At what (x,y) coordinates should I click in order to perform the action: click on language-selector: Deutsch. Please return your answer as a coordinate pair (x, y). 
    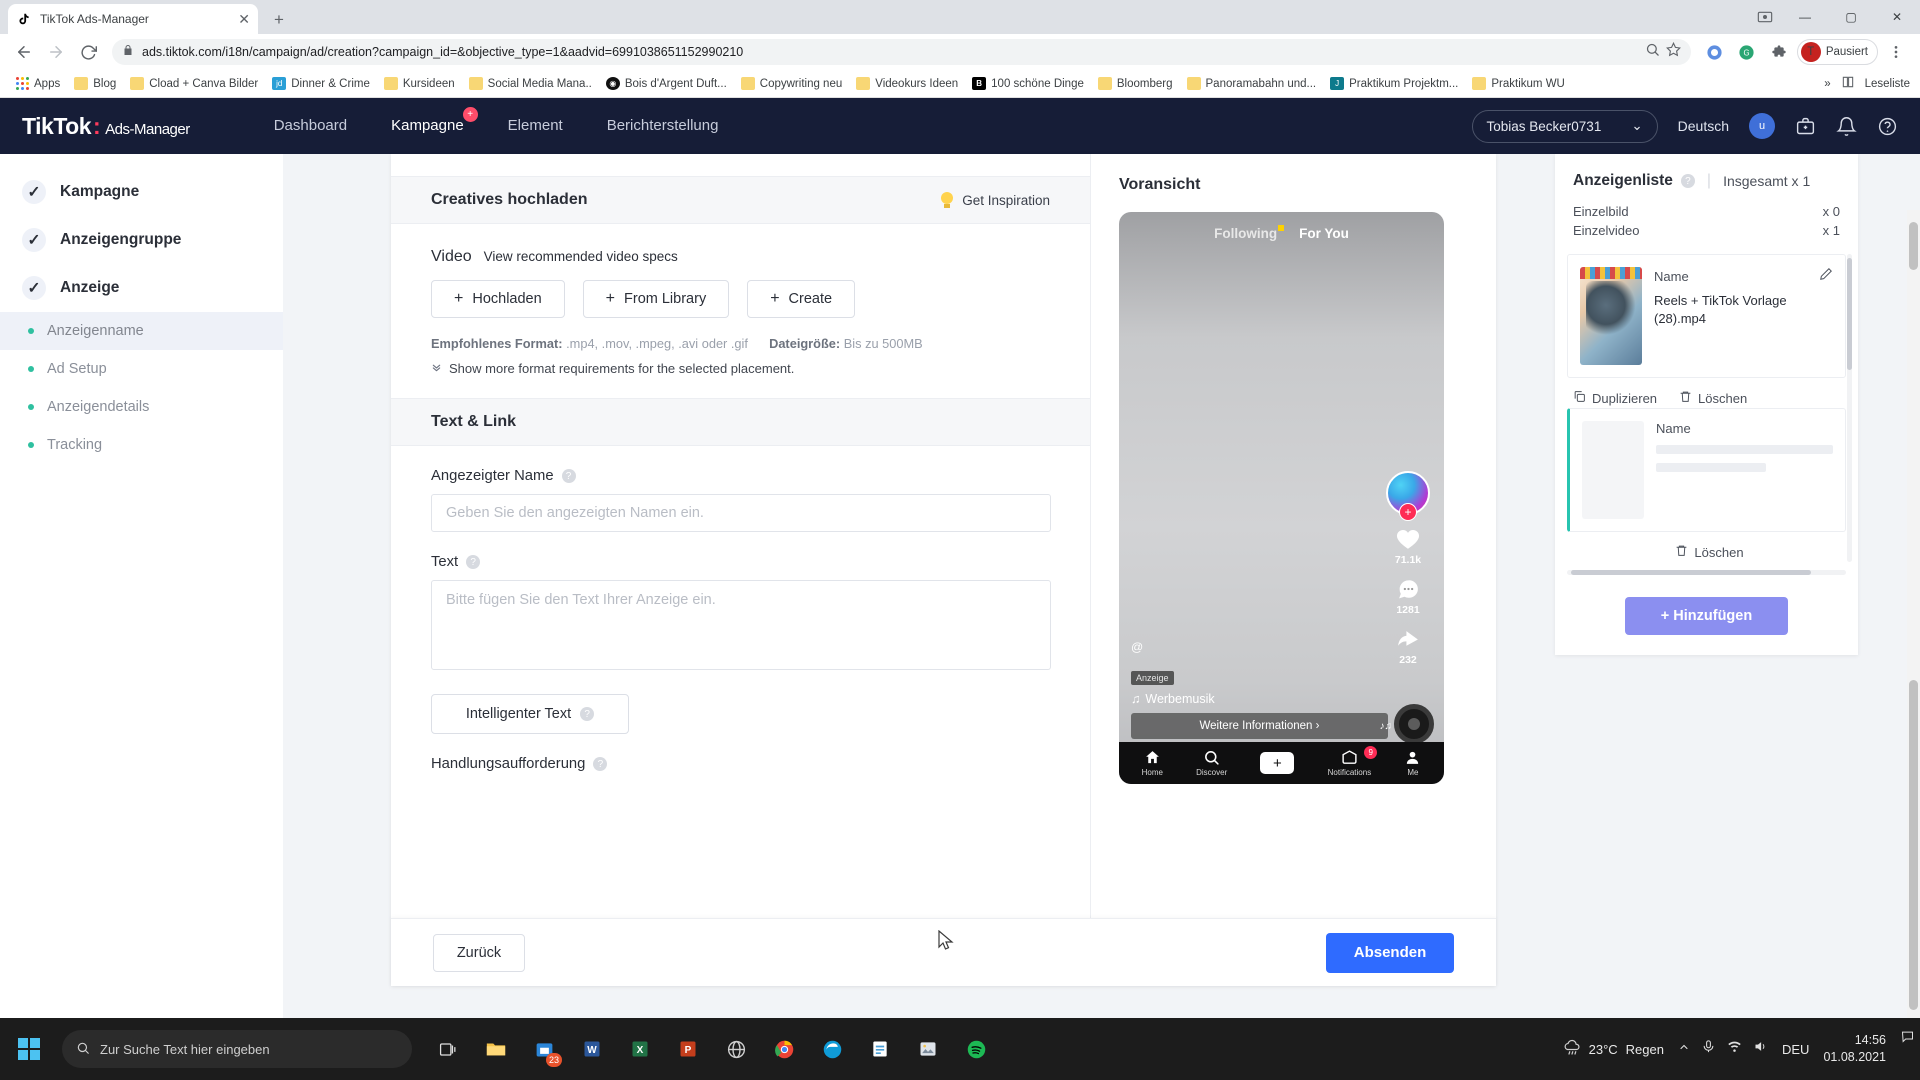
    Looking at the image, I should click on (1703, 126).